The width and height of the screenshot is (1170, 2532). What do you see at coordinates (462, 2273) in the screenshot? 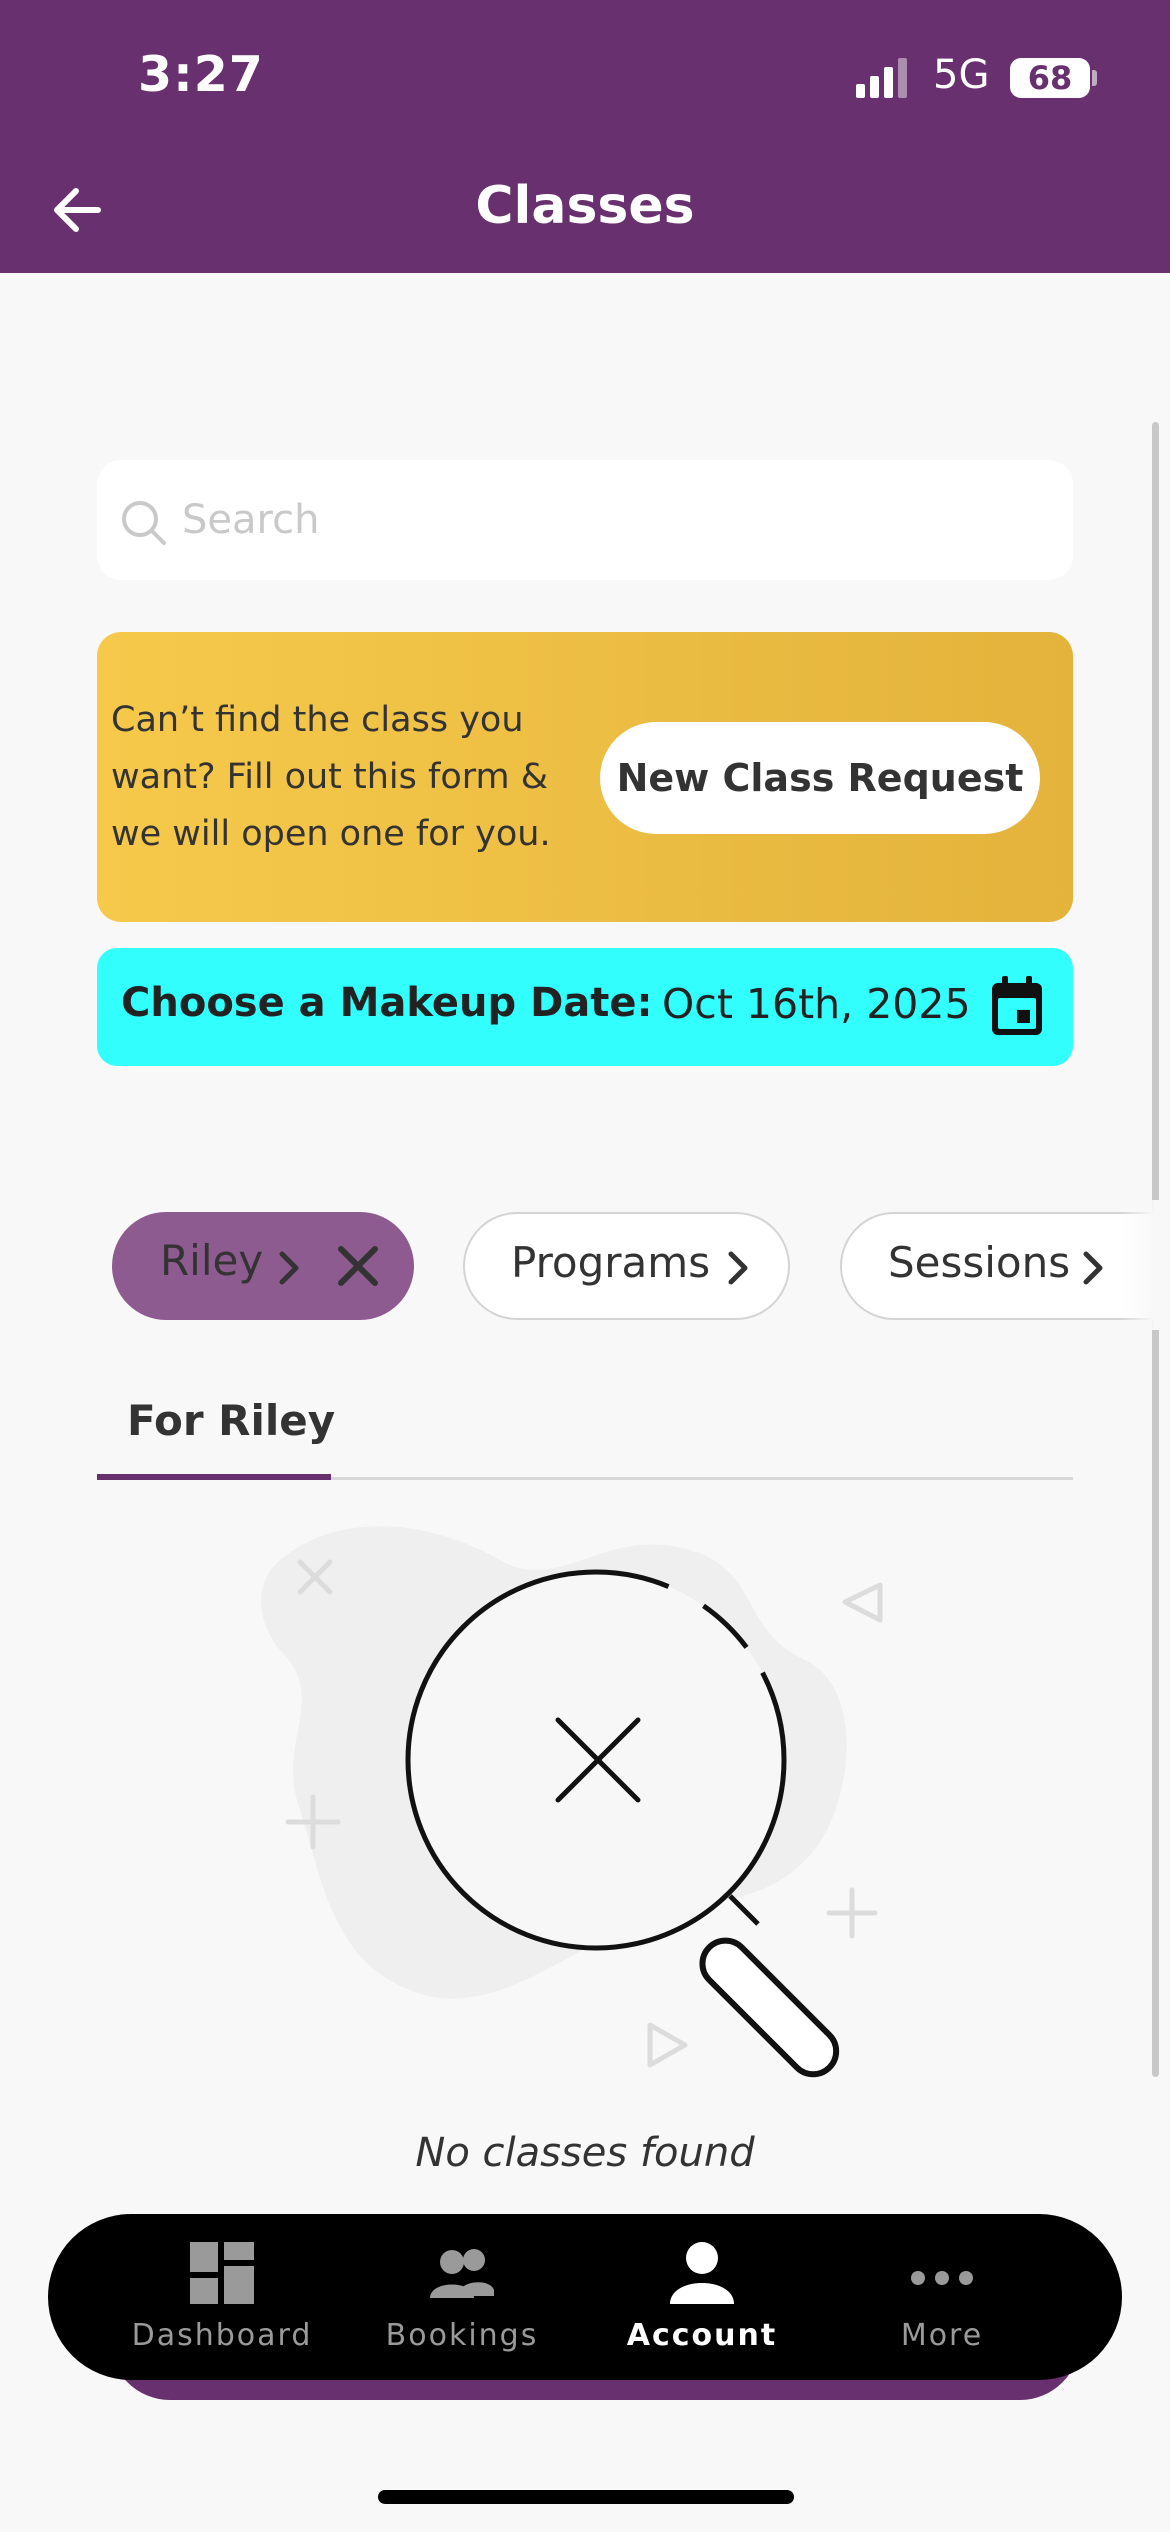
I see `people-icon` at bounding box center [462, 2273].